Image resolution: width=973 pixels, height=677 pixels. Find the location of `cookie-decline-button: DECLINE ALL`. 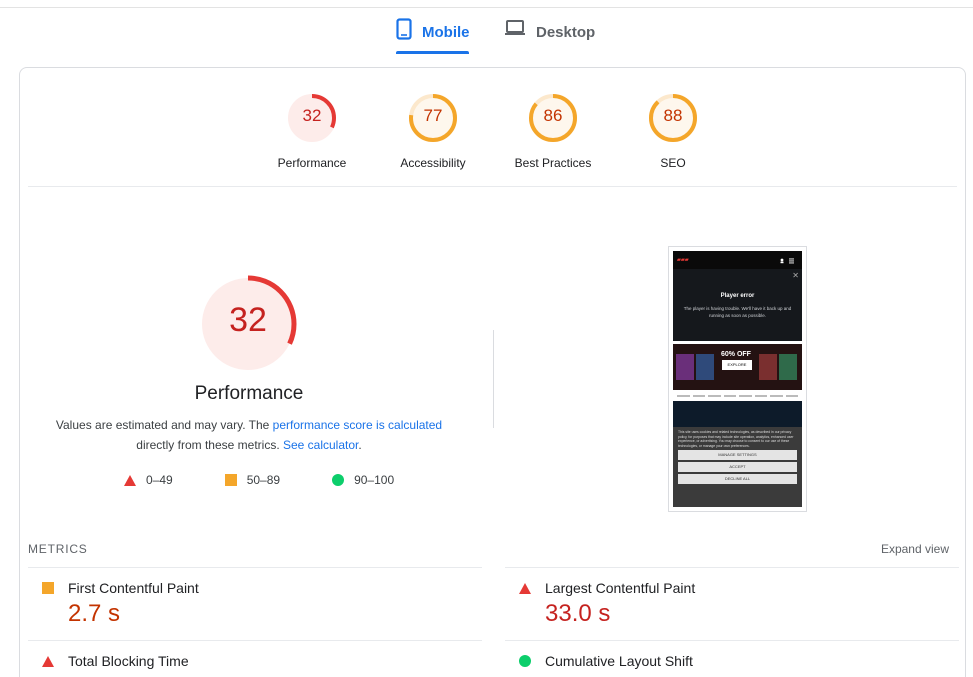

cookie-decline-button: DECLINE ALL is located at coordinates (737, 479).